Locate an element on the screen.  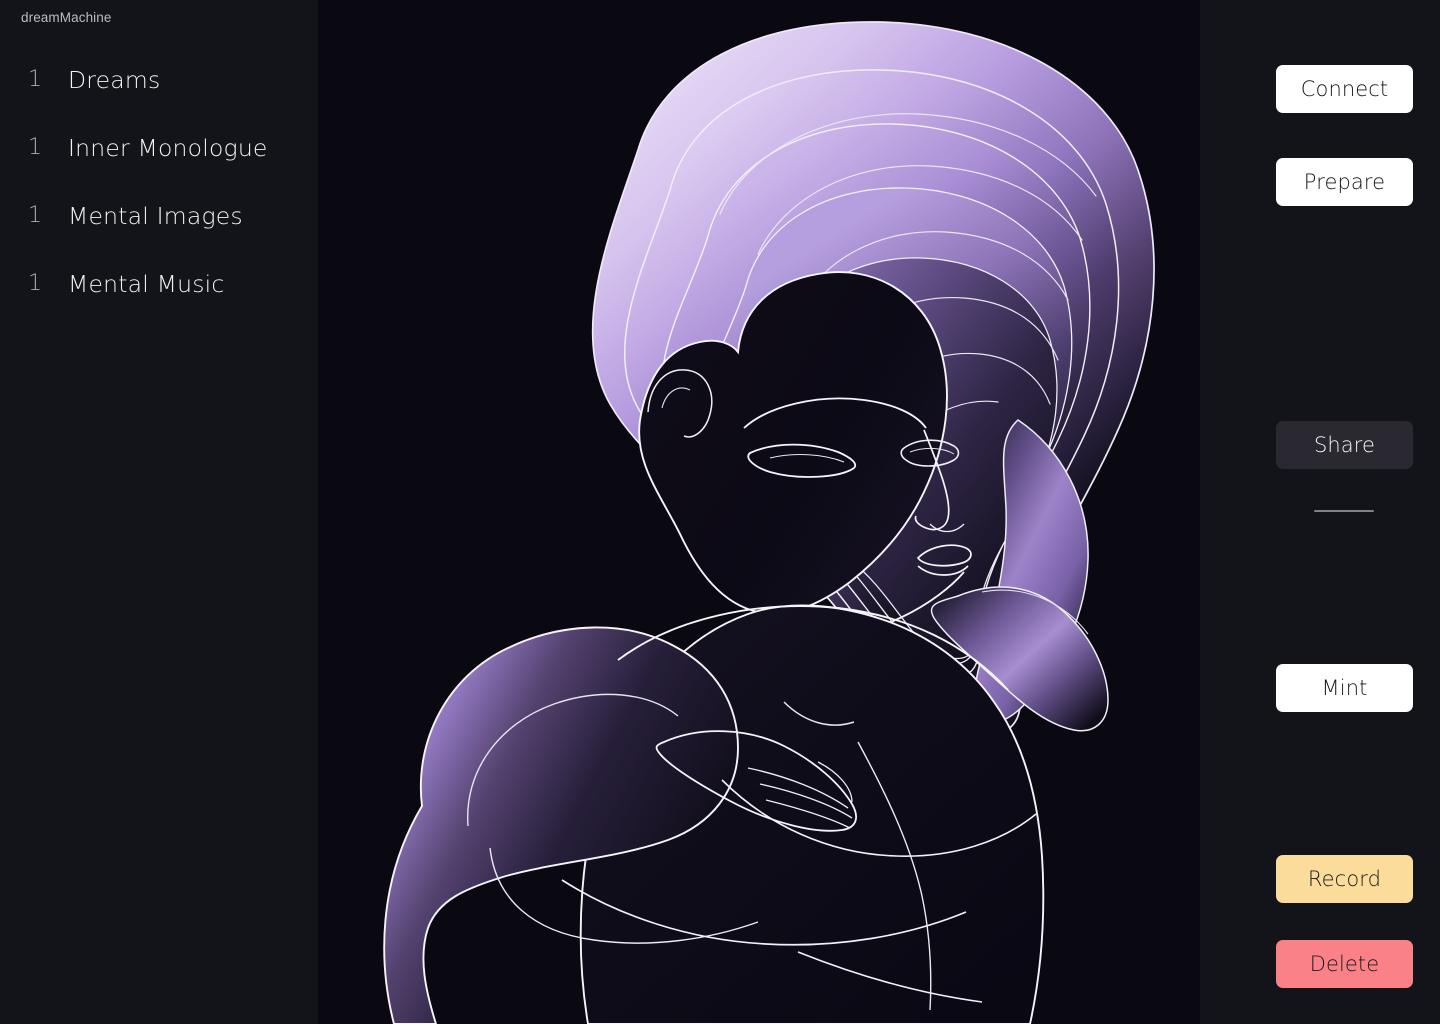
section-divider is located at coordinates (1344, 511).